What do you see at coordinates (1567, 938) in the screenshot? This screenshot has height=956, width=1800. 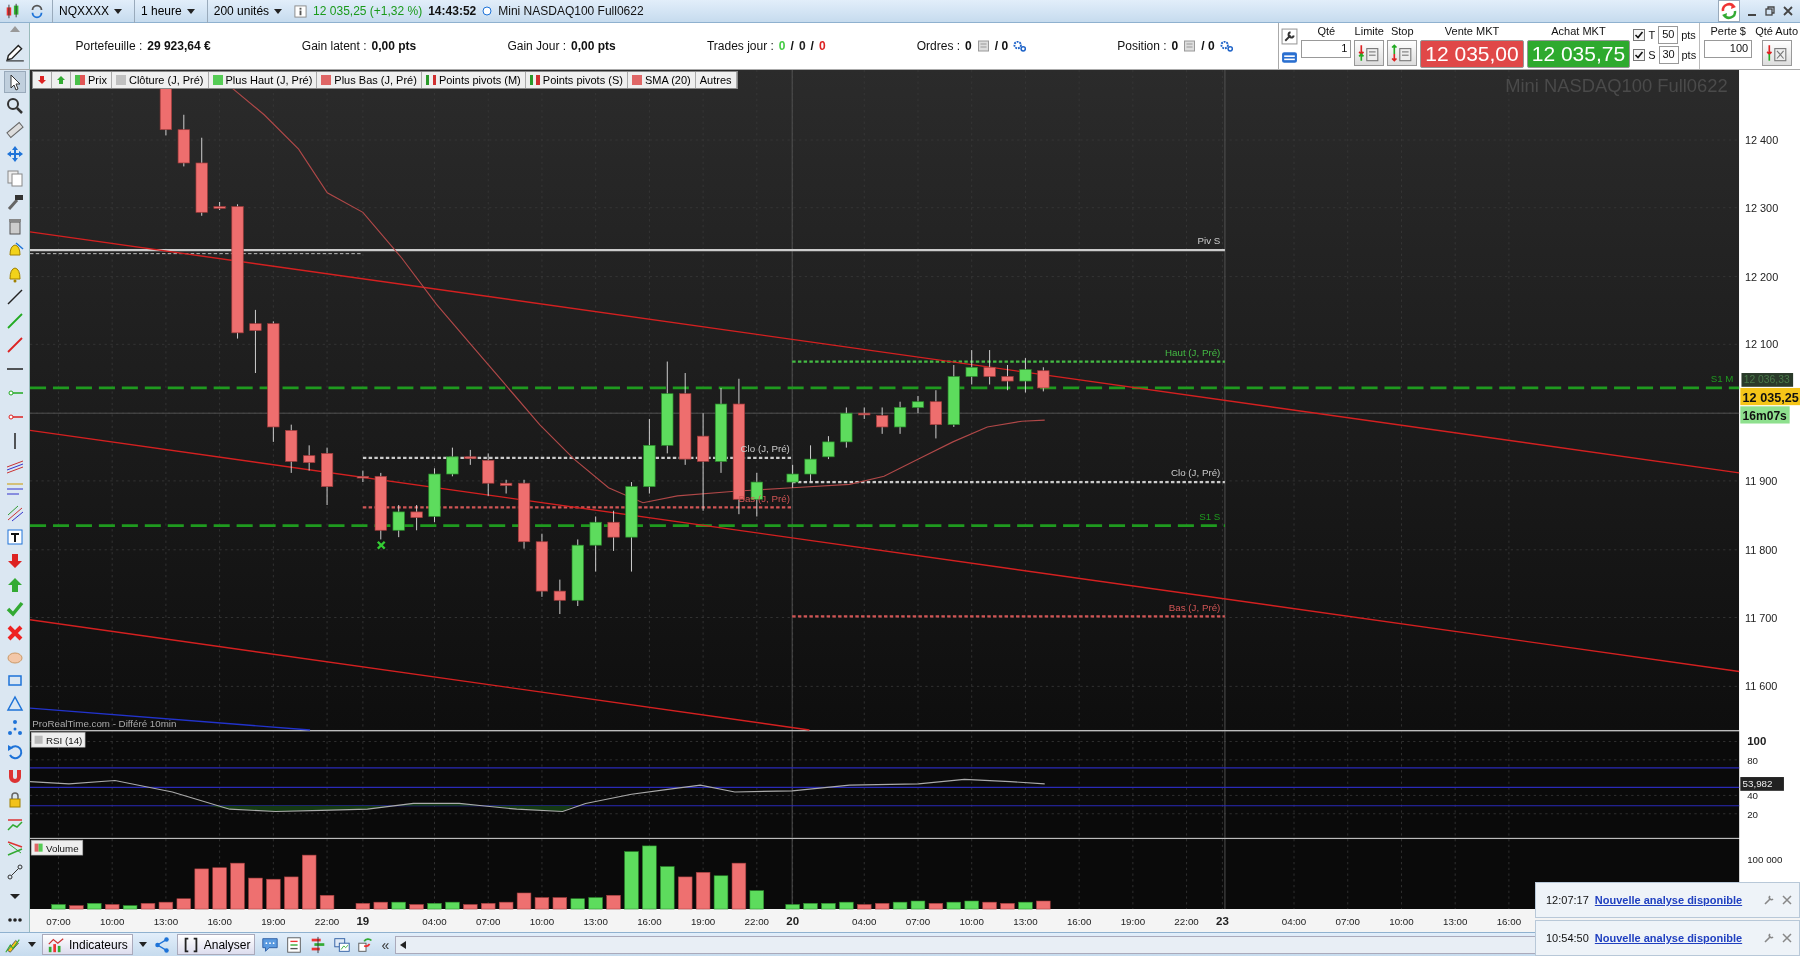 I see `notification-time: 10:54:50` at bounding box center [1567, 938].